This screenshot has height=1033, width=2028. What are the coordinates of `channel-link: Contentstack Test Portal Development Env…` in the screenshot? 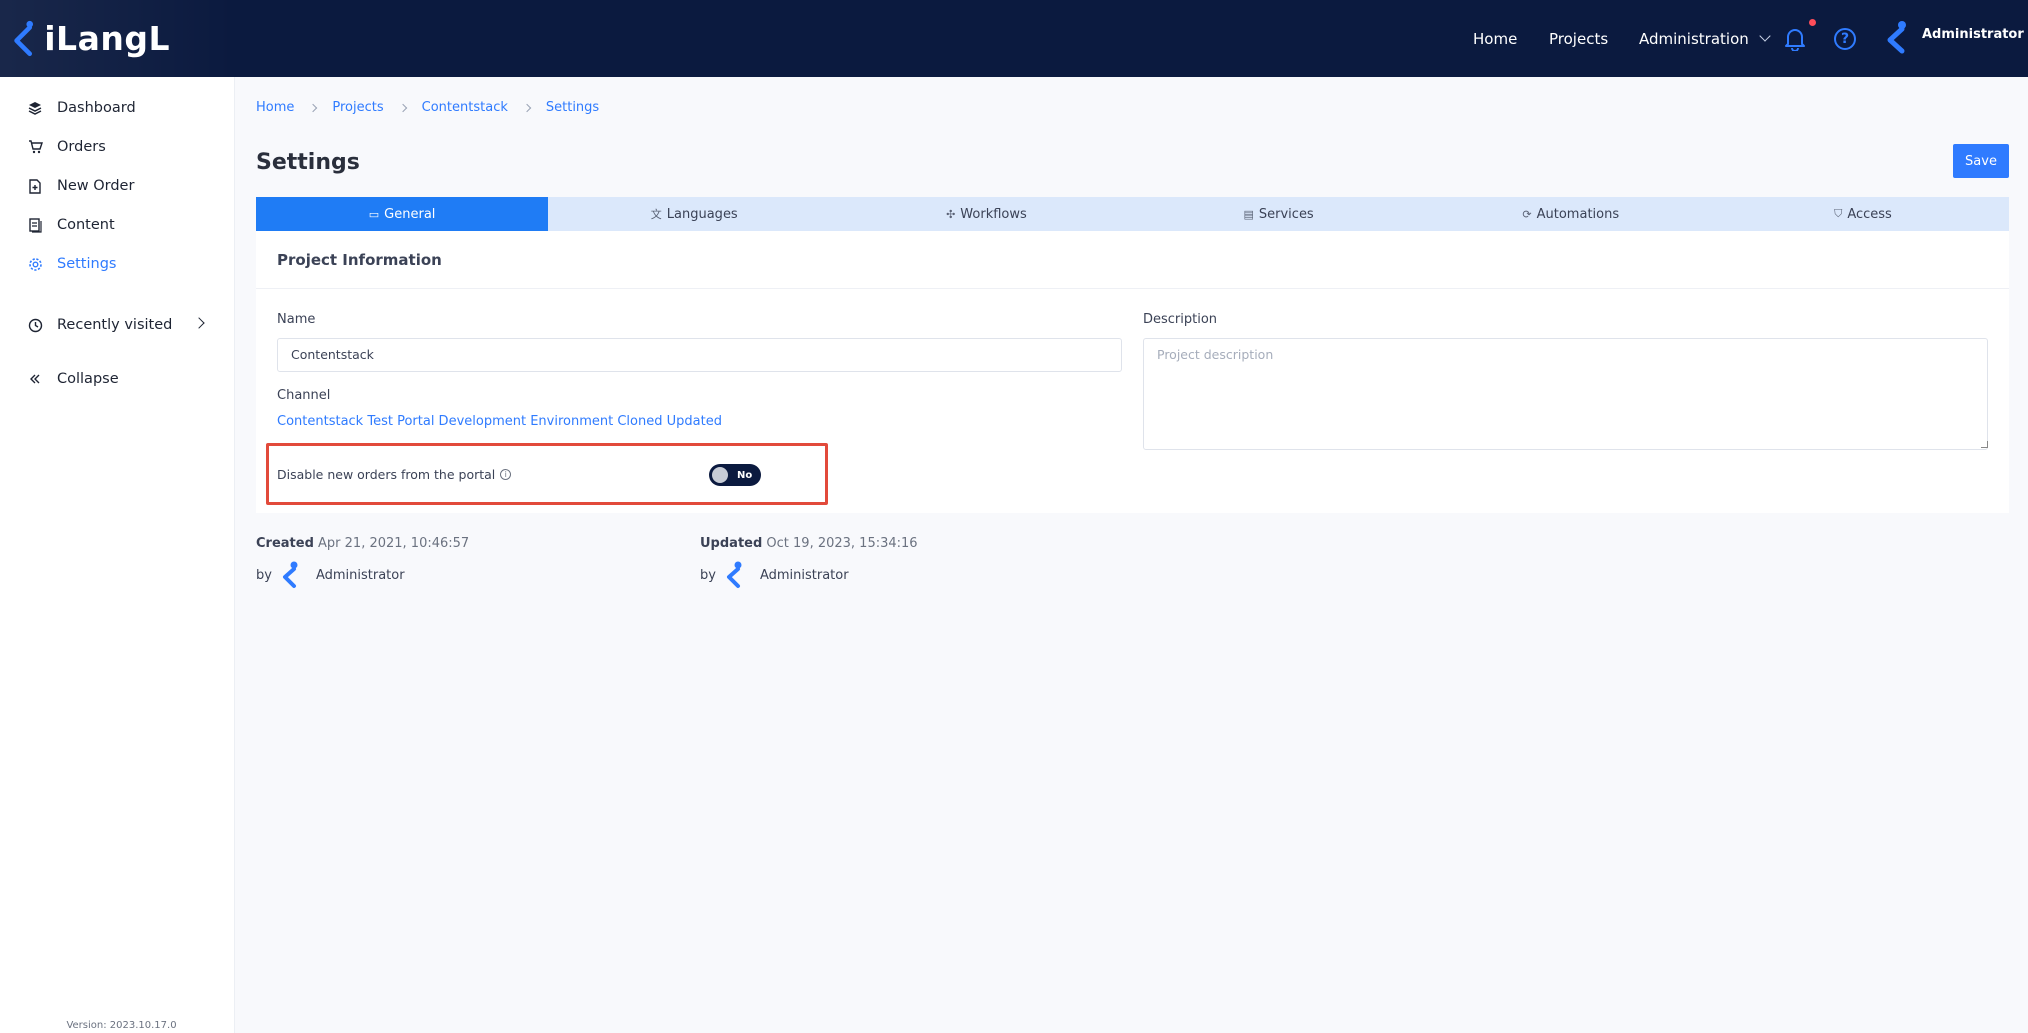 It's located at (499, 421).